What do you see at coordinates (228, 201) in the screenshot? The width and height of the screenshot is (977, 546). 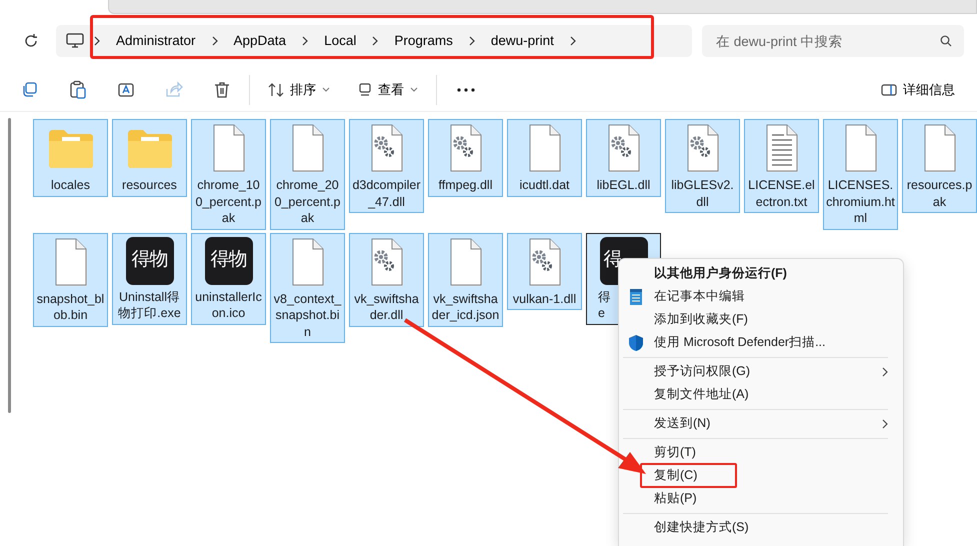 I see `file-name: chrome_100_percent.pak` at bounding box center [228, 201].